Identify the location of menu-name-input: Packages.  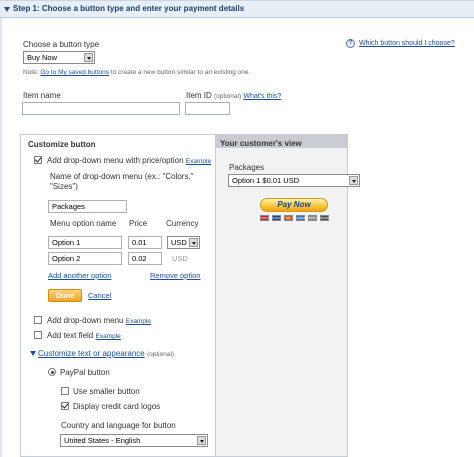
(87, 206).